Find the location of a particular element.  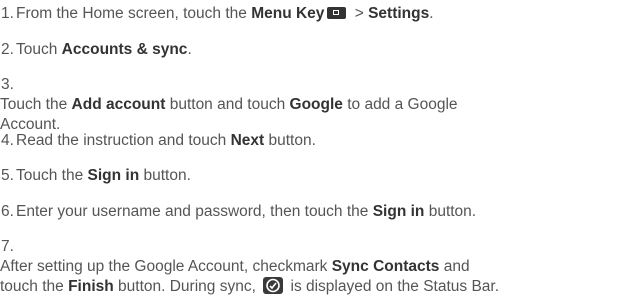

step-text-part: Touch is located at coordinates (39, 49).